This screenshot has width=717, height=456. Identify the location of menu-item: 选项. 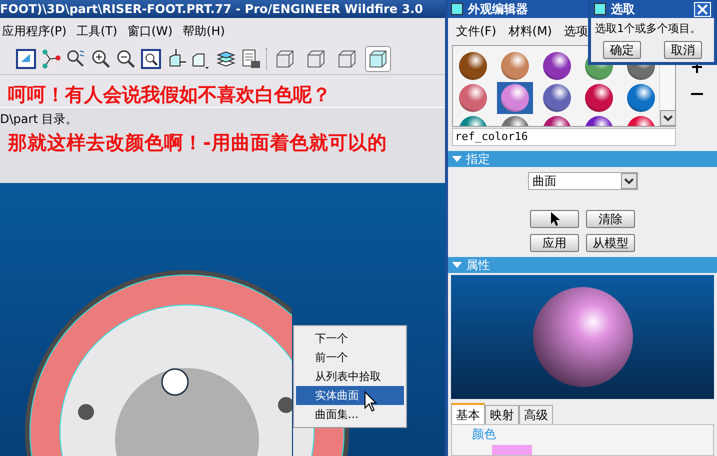
(576, 31).